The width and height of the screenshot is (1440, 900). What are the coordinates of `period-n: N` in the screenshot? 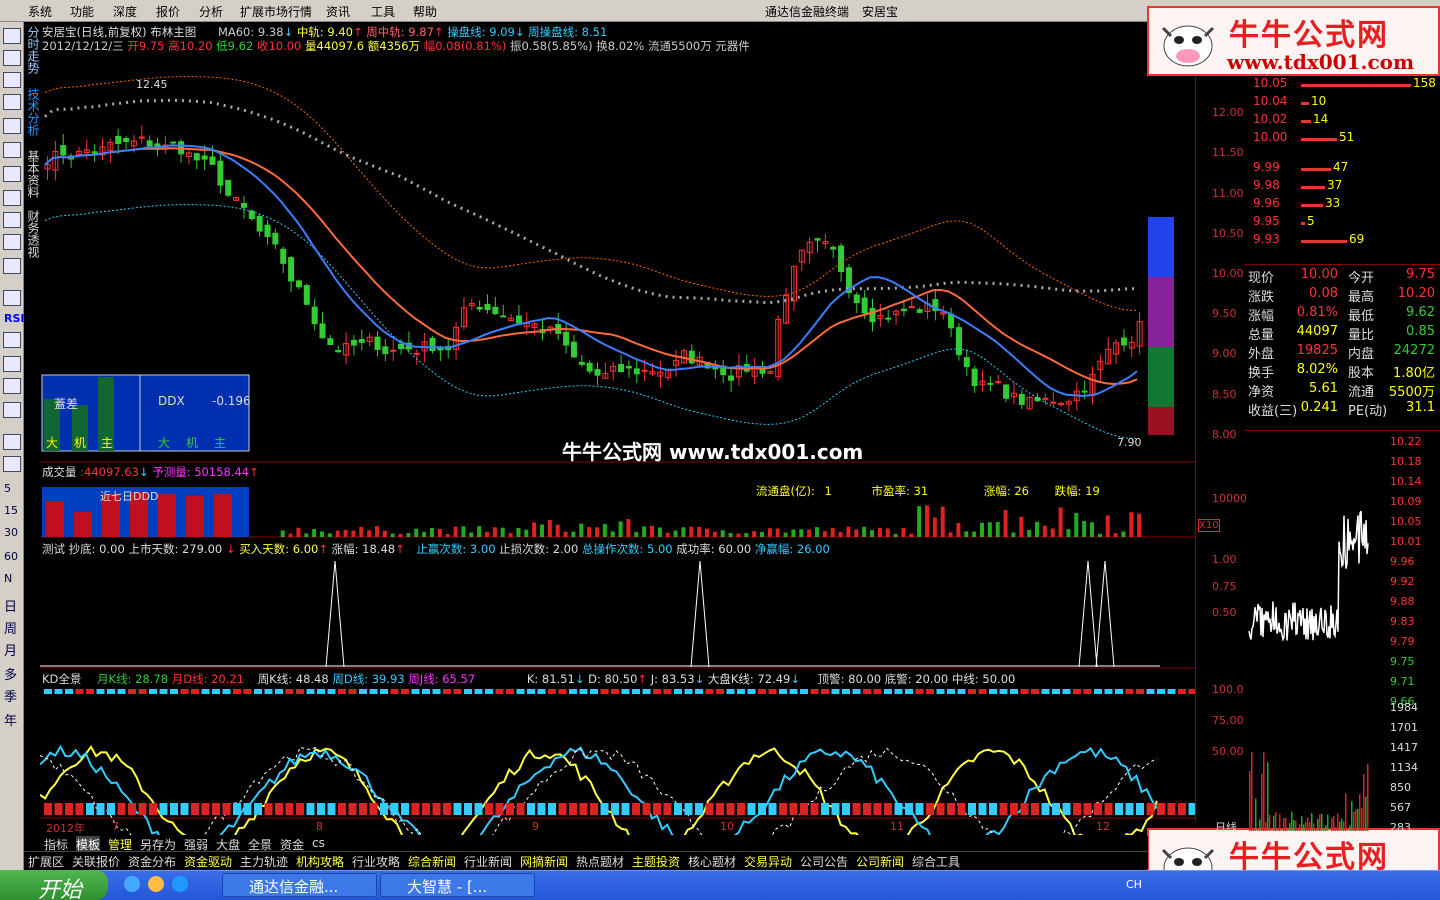 It's located at (8, 578).